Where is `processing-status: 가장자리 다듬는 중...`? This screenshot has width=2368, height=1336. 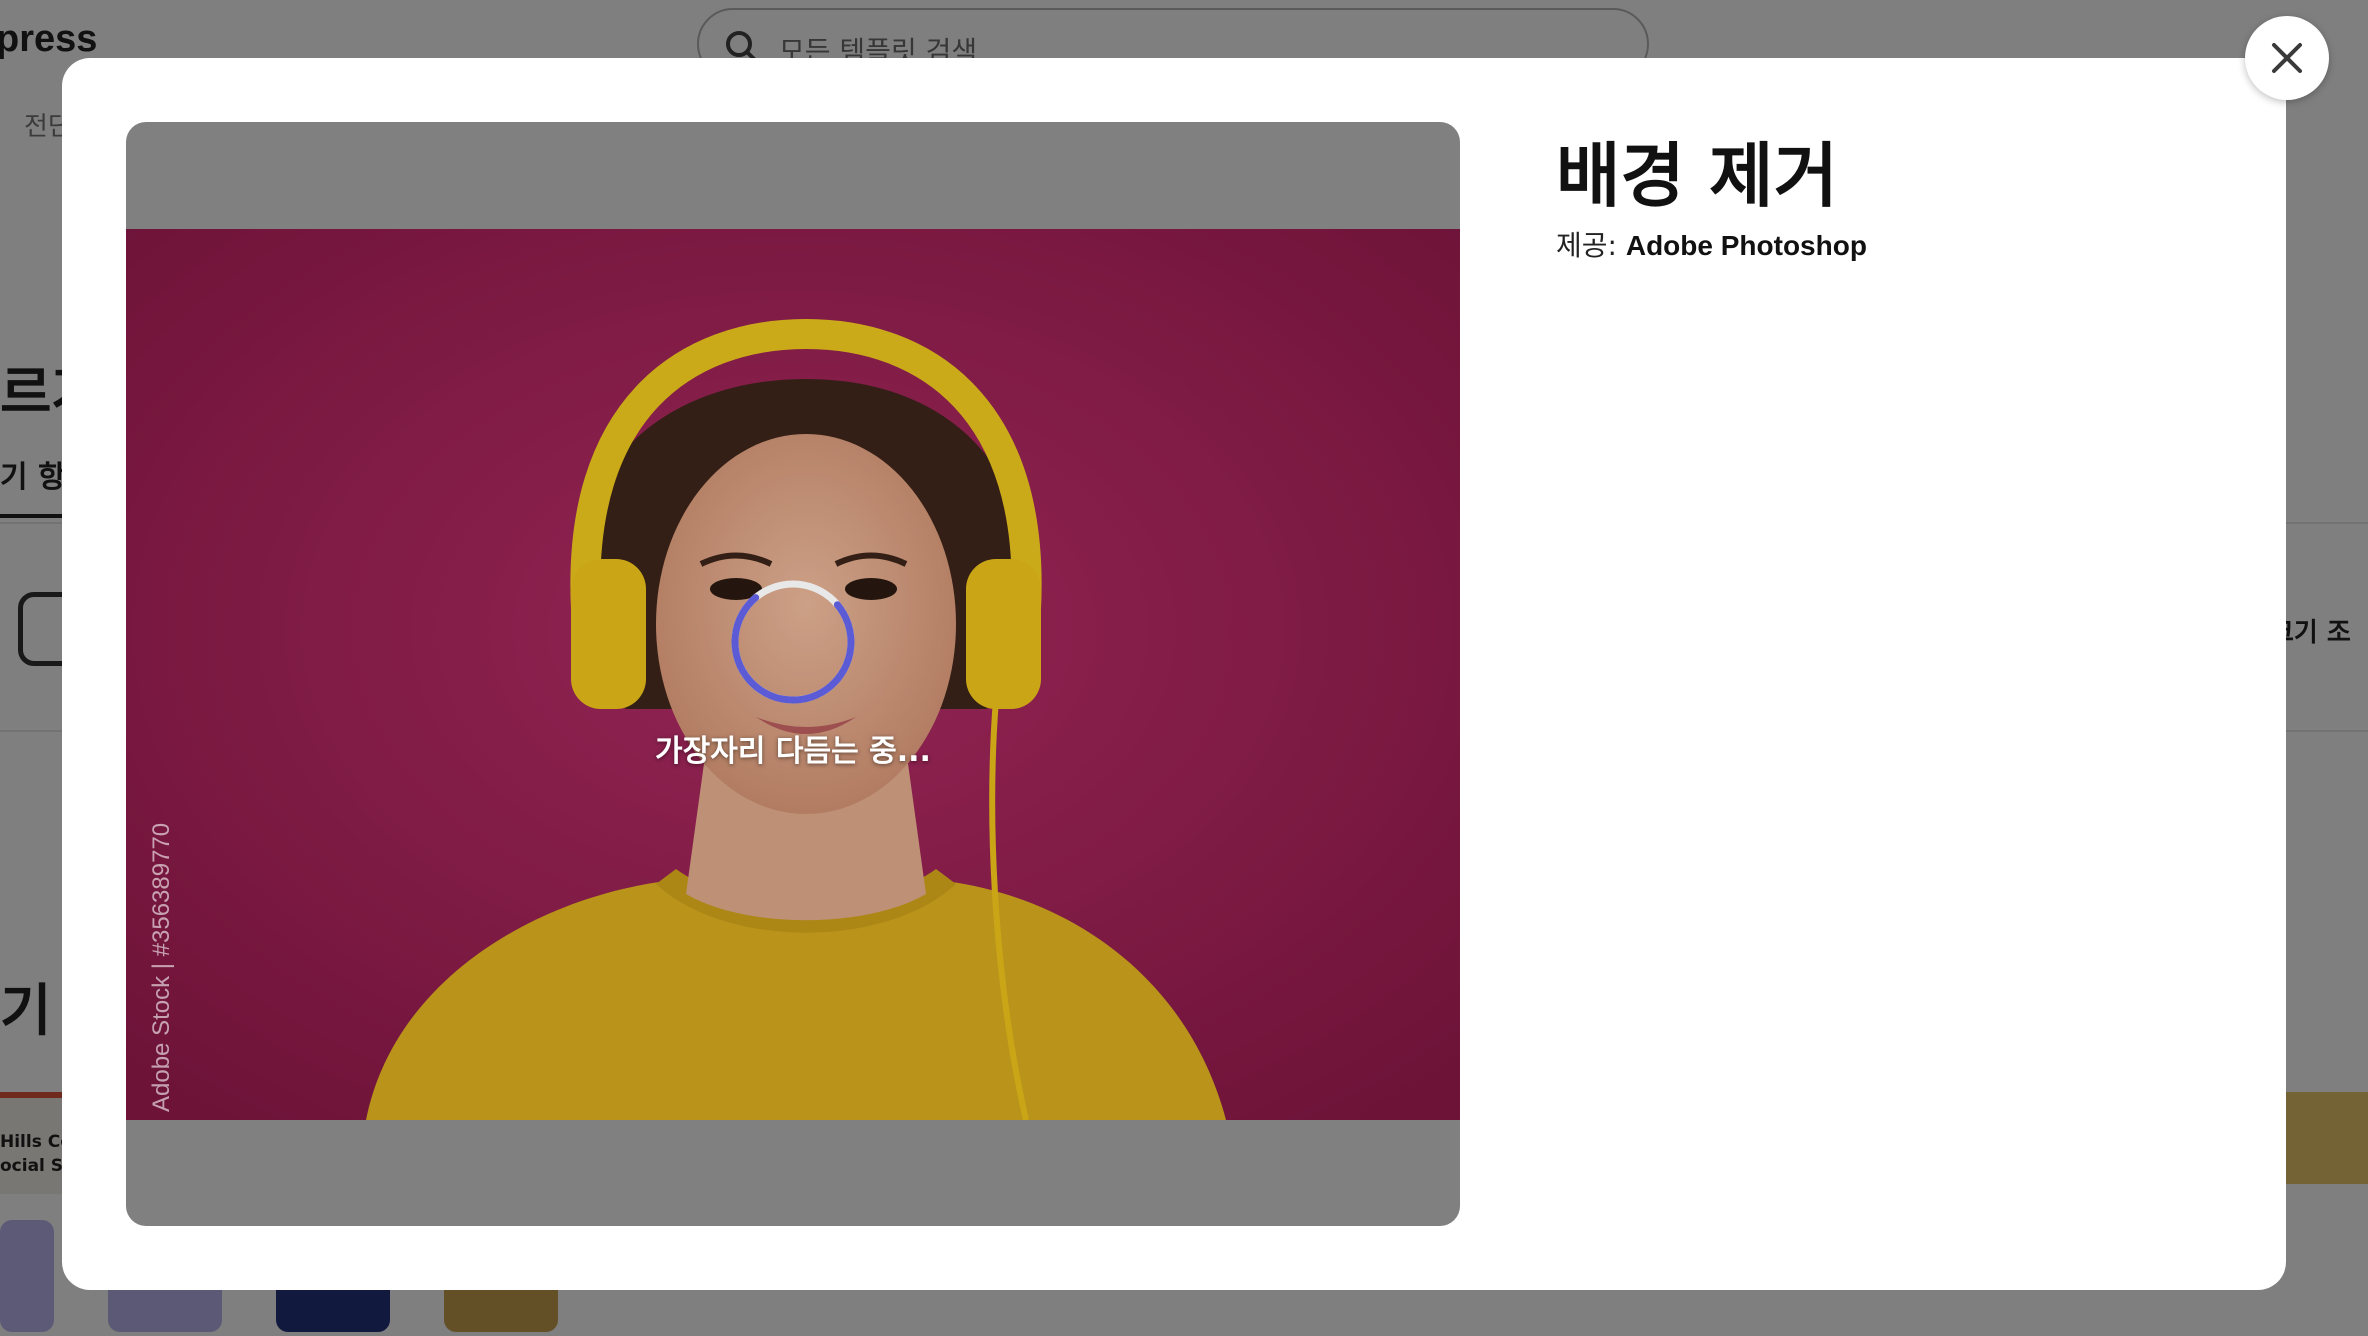 processing-status: 가장자리 다듬는 중... is located at coordinates (793, 751).